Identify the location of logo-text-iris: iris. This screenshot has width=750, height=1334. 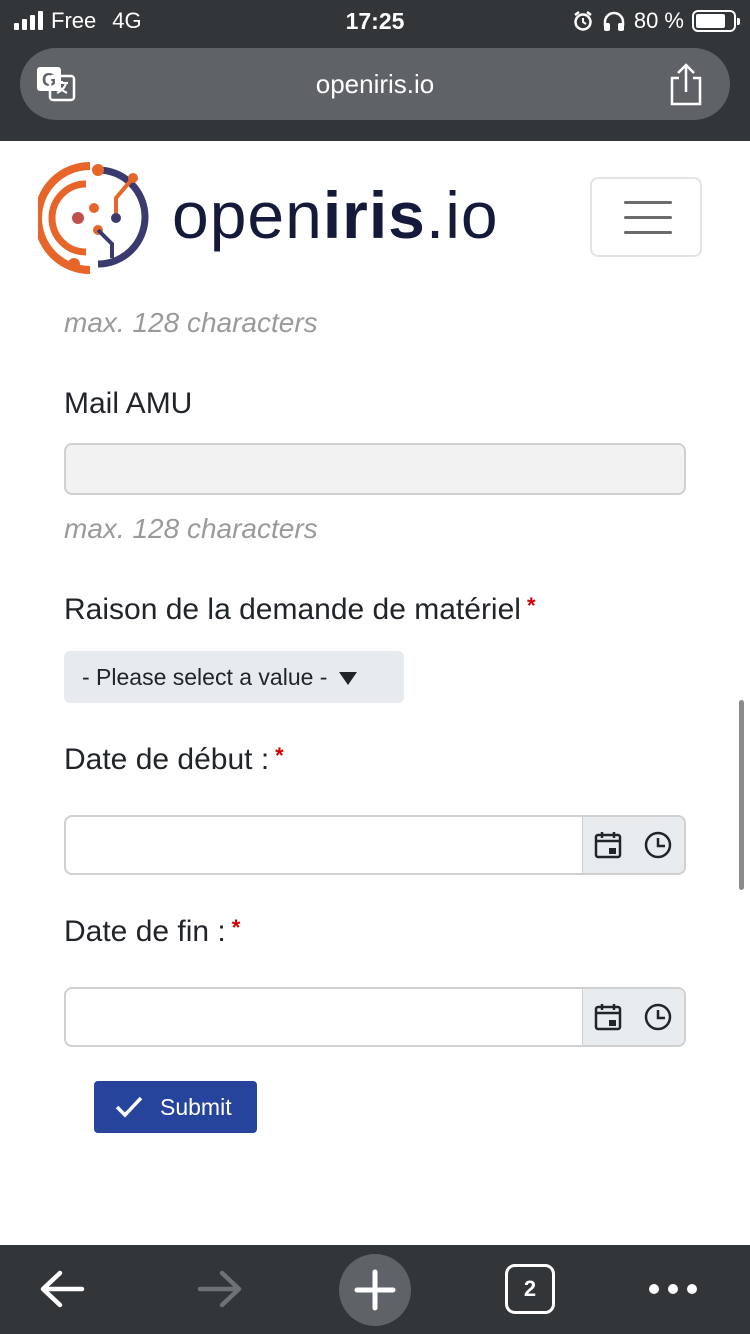
(374, 215).